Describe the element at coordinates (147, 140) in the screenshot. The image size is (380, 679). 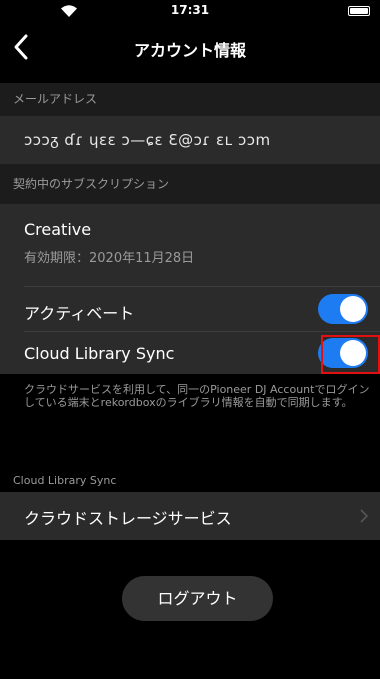
I see `email-value: ɔɔɔᵹ ɗɾ ɥɛɛ ɔ—ɕɛ Ɛ@ɔɾ ɛʟ ɔɔm` at that location.